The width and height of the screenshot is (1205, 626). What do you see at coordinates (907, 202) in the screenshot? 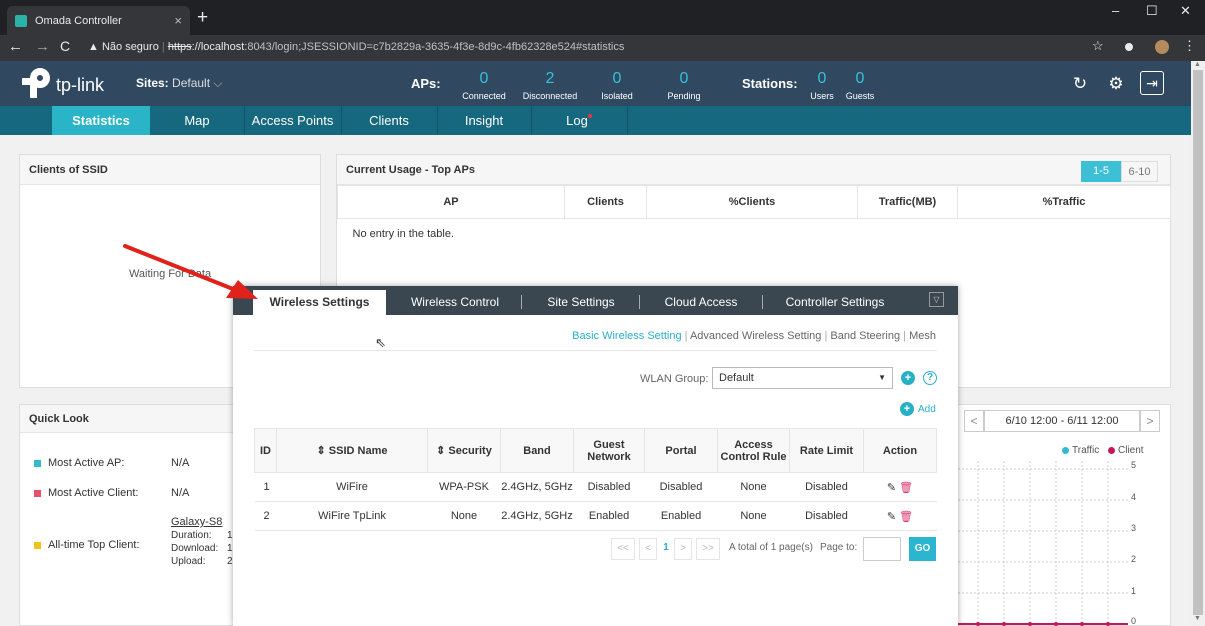
I see `col-traffic: Traffic(MB)` at bounding box center [907, 202].